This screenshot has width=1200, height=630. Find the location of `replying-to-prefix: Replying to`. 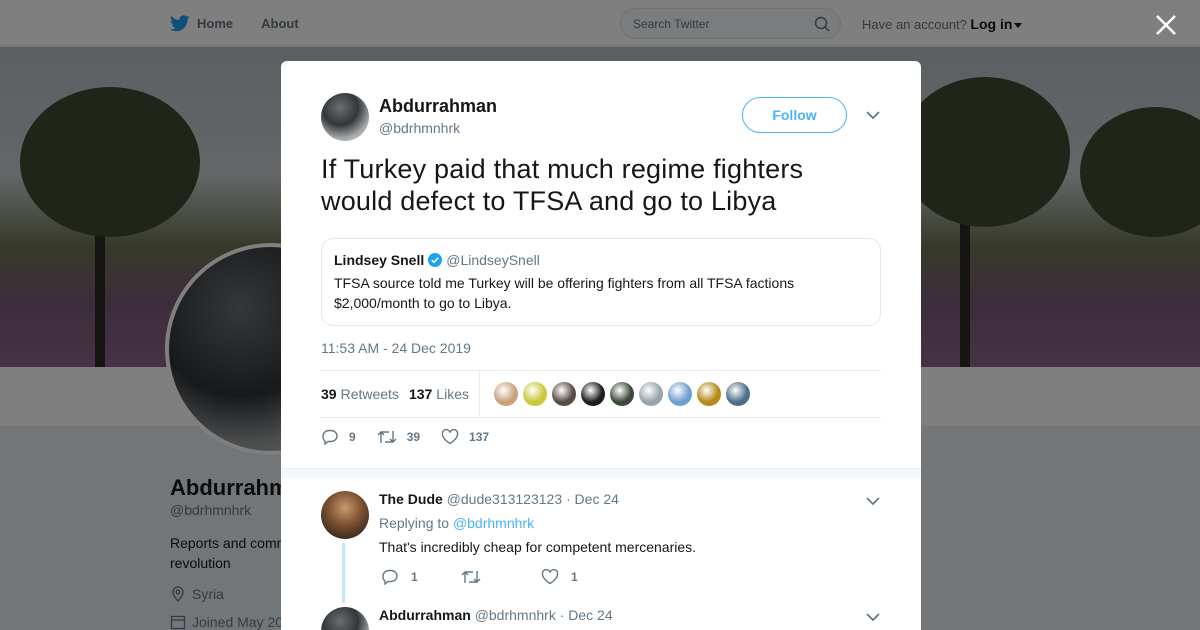

replying-to-prefix: Replying to is located at coordinates (414, 523).